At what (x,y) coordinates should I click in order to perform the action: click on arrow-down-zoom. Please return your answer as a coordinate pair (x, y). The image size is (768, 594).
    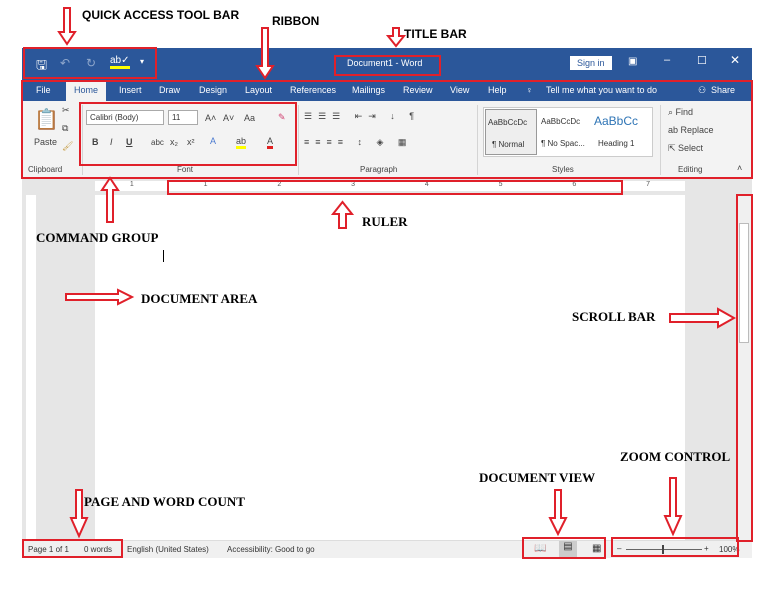
    Looking at the image, I should click on (673, 507).